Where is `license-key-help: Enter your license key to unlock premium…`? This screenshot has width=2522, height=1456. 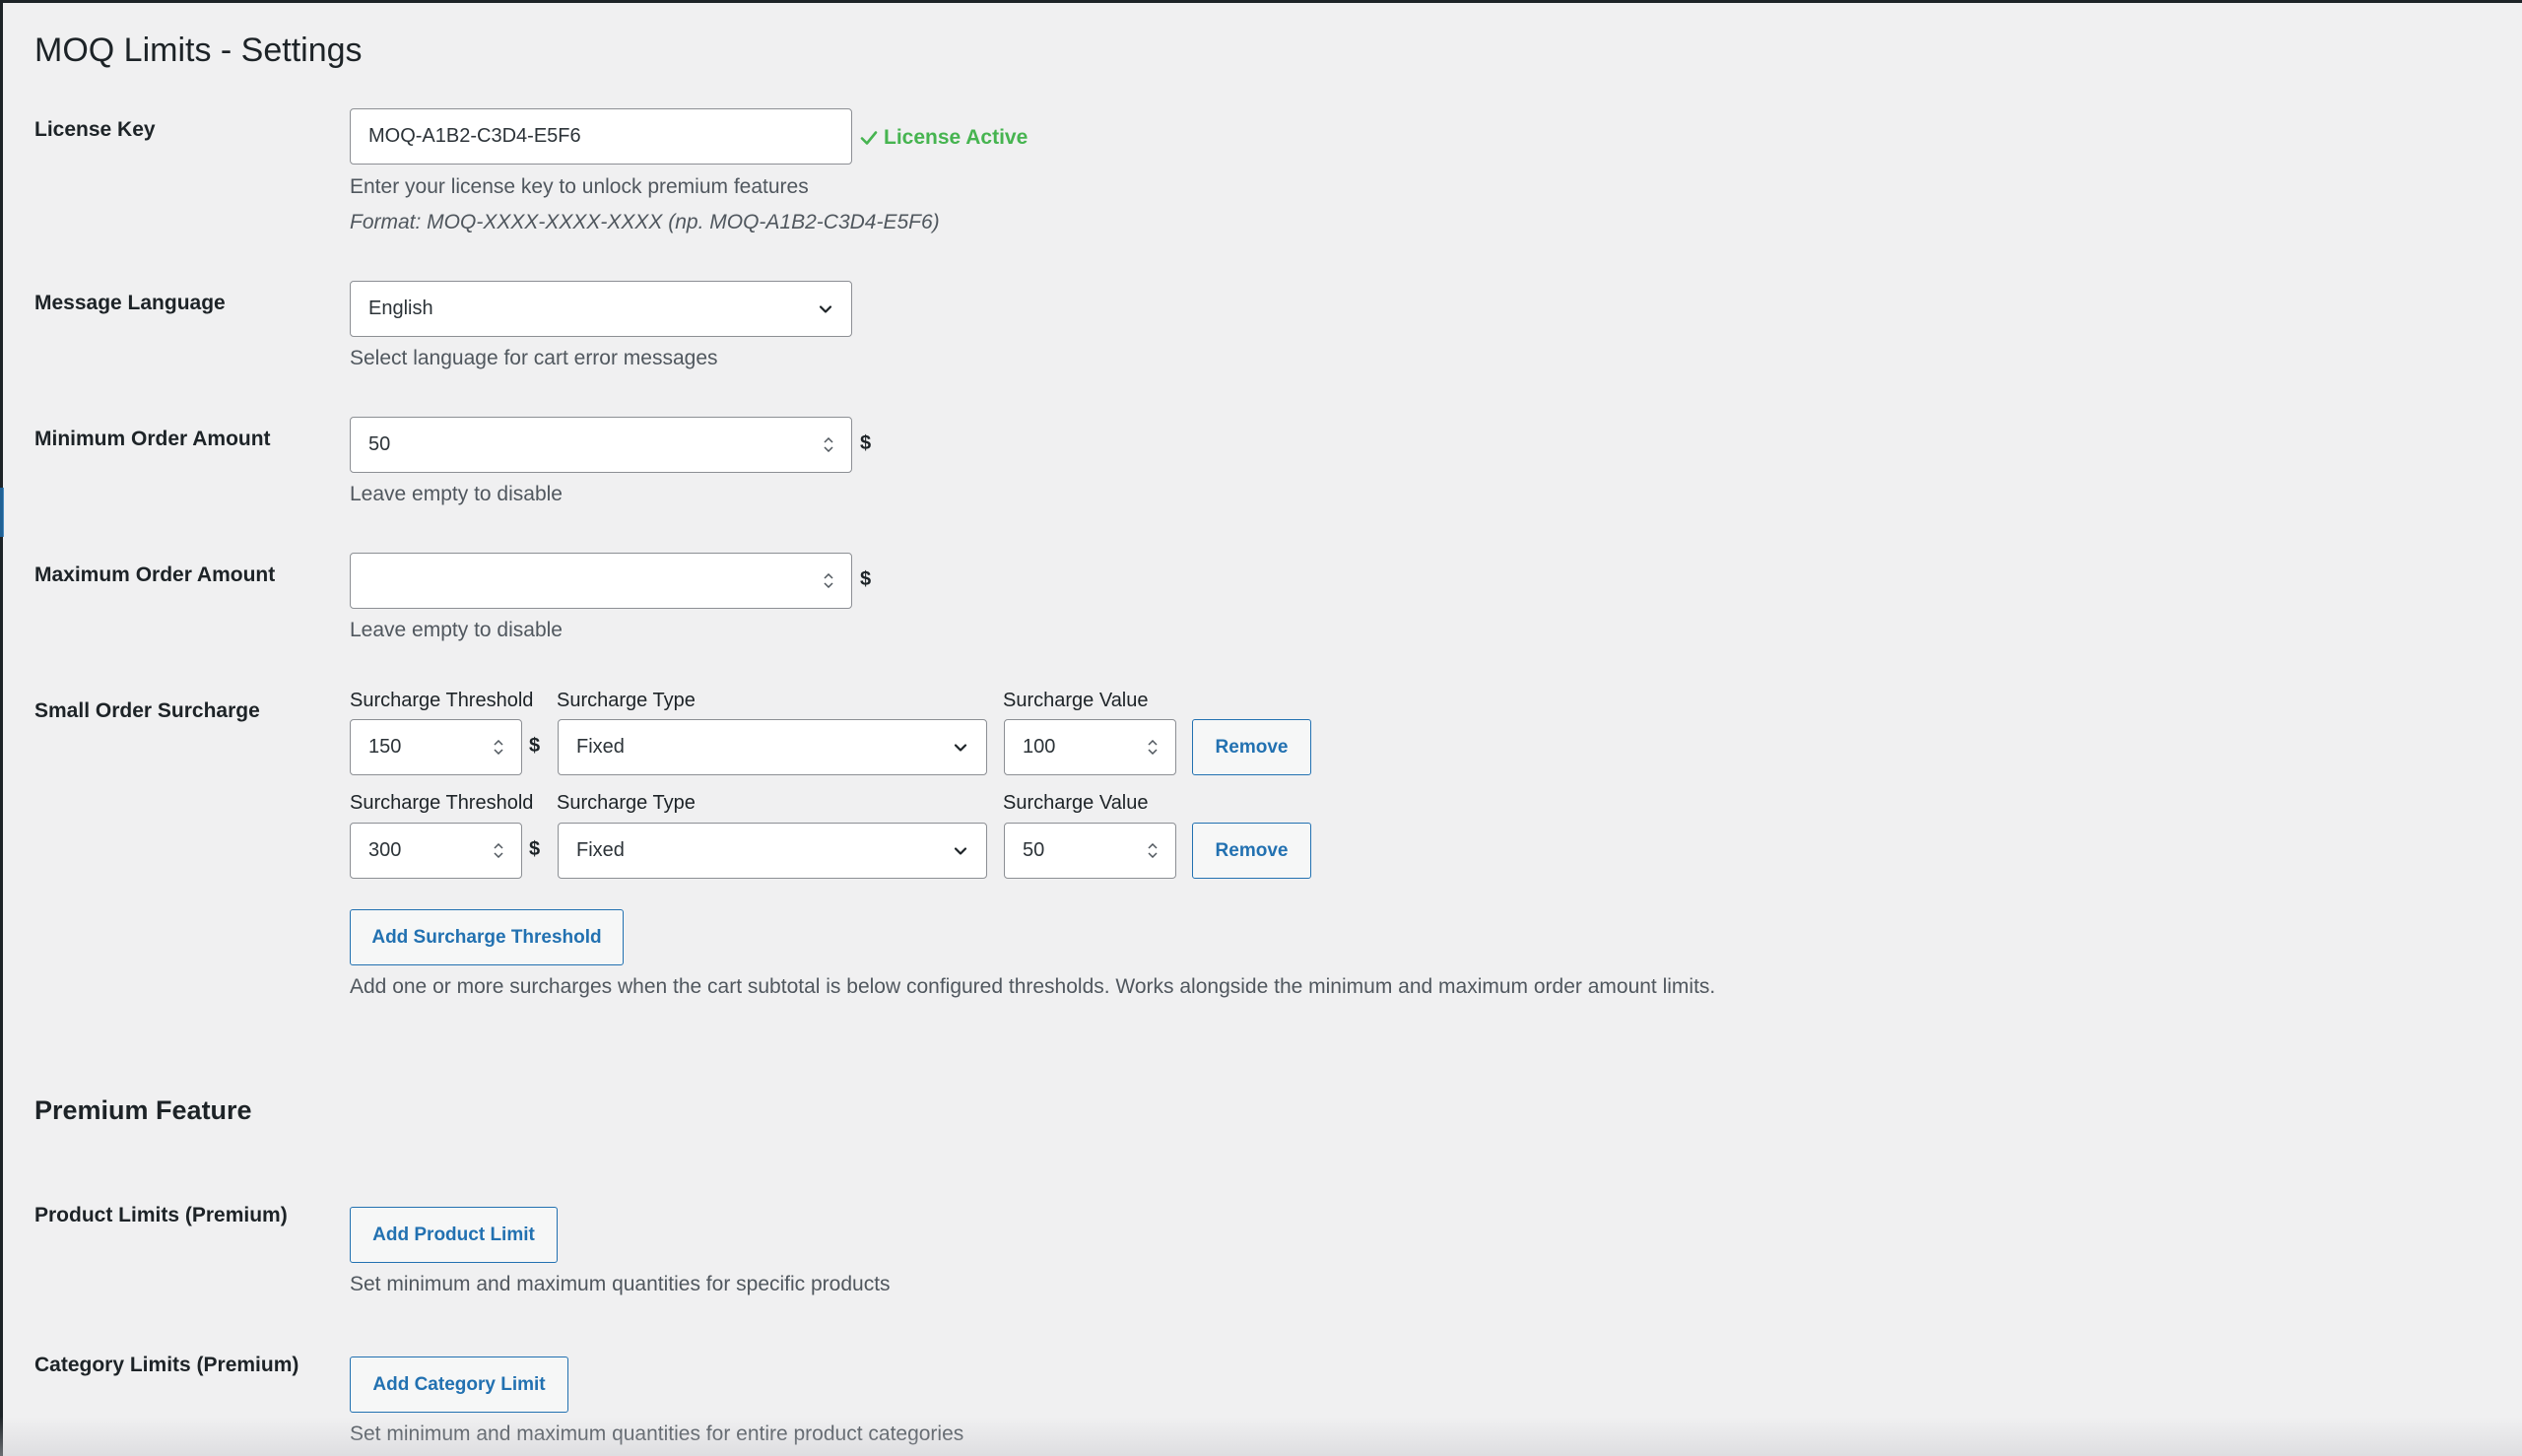
license-key-help: Enter your license key to unlock premium… is located at coordinates (579, 186).